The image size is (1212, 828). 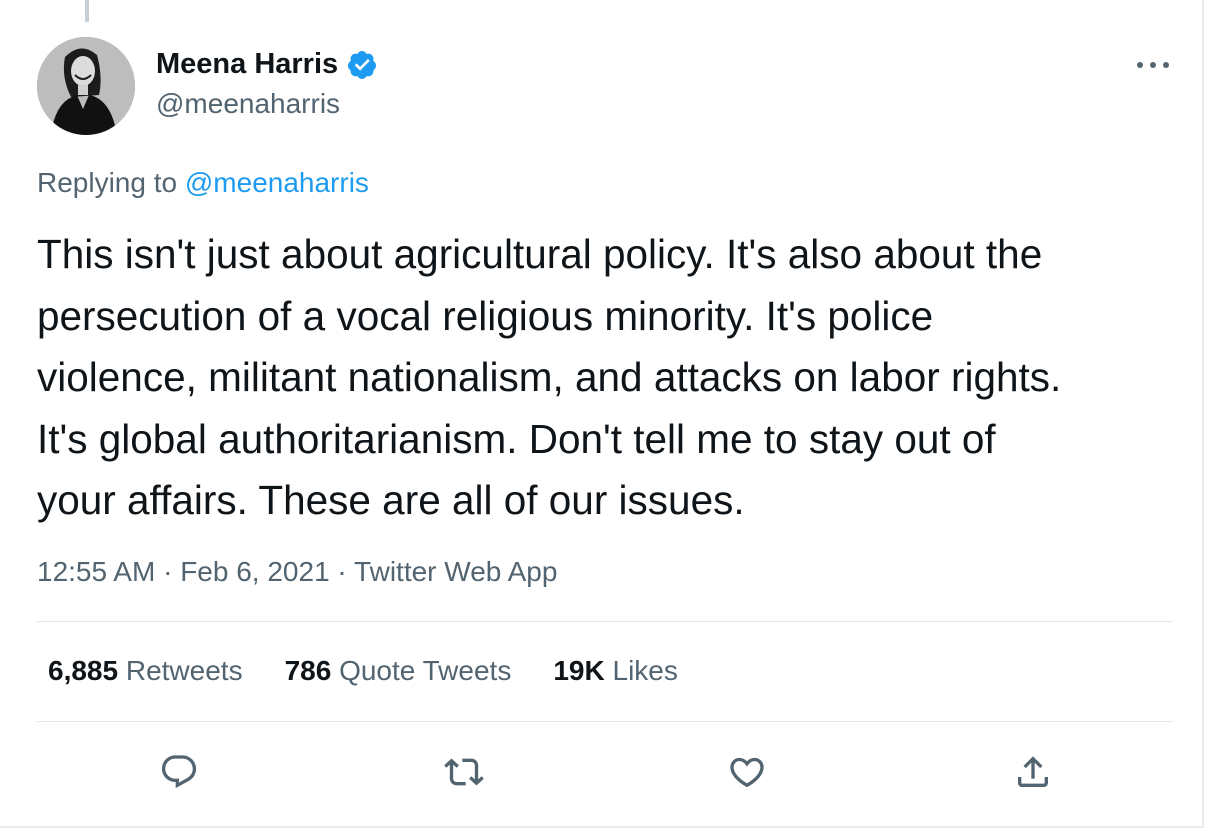 I want to click on retweets-stat: 6,885 Retweets, so click(x=145, y=671).